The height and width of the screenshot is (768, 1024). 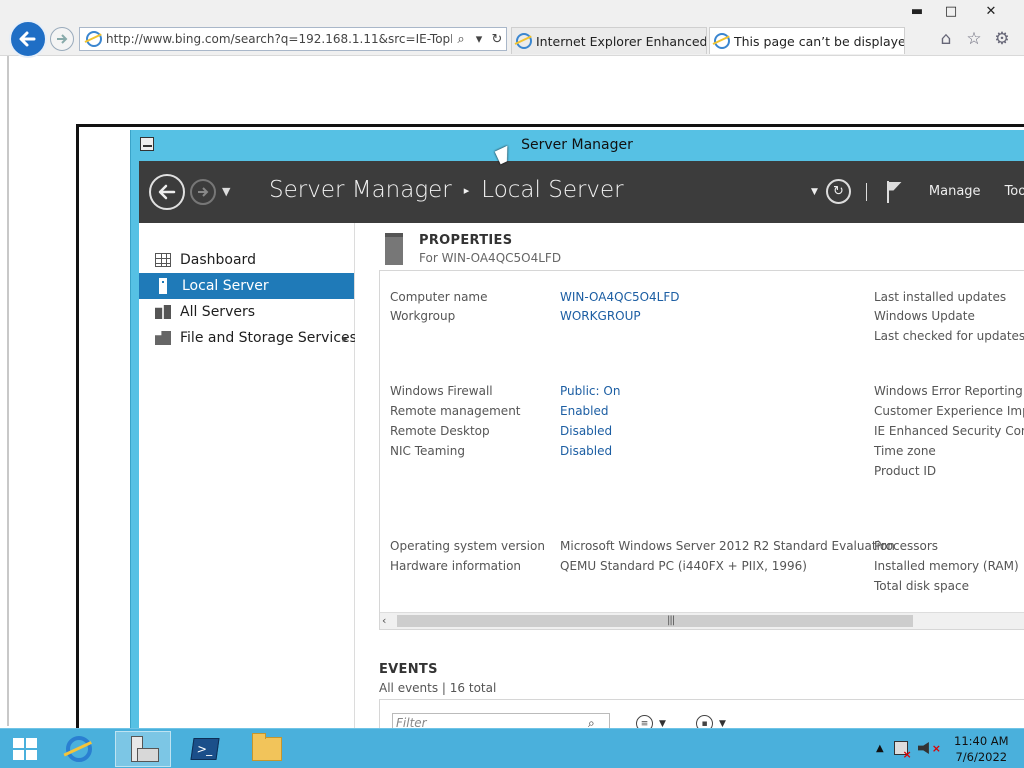 What do you see at coordinates (981, 749) in the screenshot?
I see `clock: 11:40 AM 7/6/2022` at bounding box center [981, 749].